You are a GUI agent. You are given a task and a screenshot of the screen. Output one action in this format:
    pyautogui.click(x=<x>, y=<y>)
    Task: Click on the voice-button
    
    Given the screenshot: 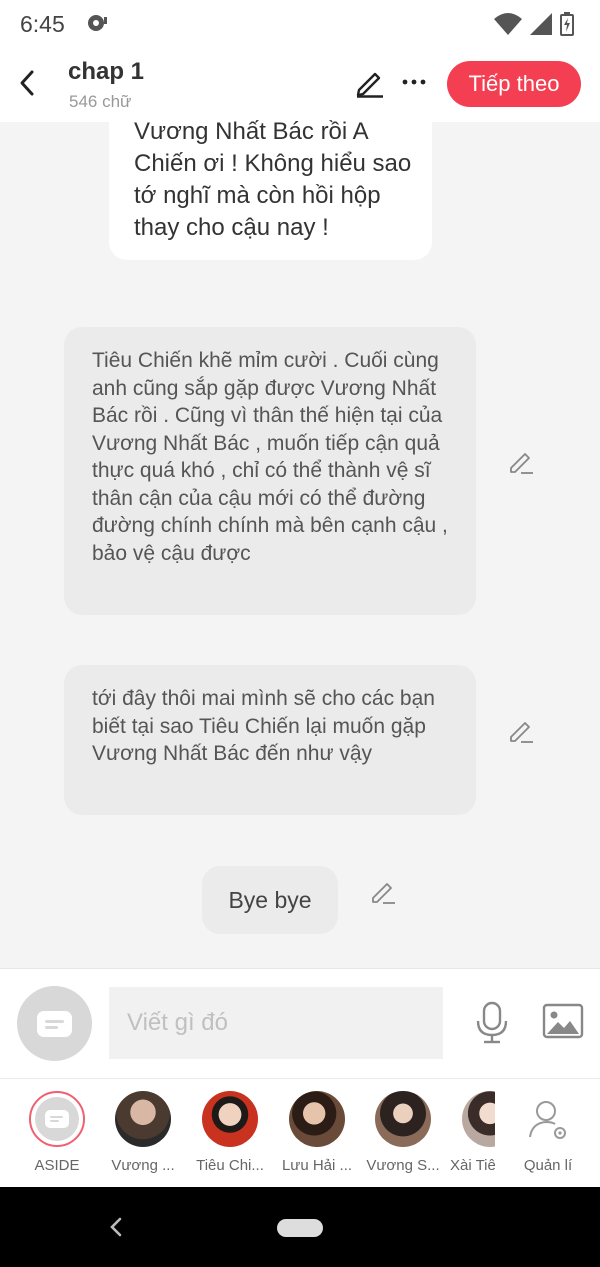 What is the action you would take?
    pyautogui.click(x=492, y=1023)
    